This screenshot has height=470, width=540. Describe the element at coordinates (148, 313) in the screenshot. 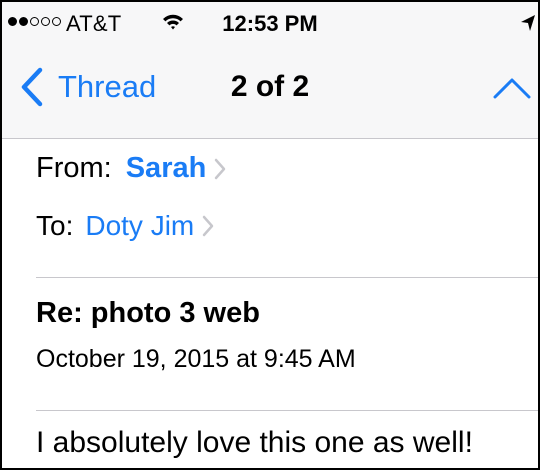

I see `message-subject: Re: photo 3 web` at that location.